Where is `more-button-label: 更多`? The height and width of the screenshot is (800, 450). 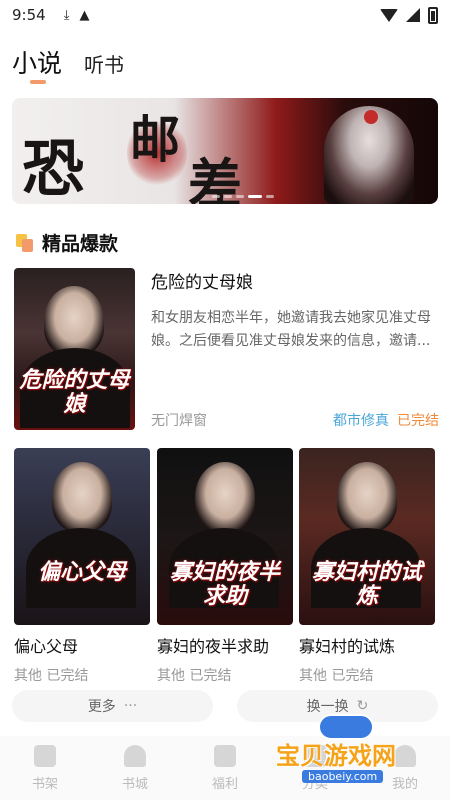 more-button-label: 更多 is located at coordinates (101, 707).